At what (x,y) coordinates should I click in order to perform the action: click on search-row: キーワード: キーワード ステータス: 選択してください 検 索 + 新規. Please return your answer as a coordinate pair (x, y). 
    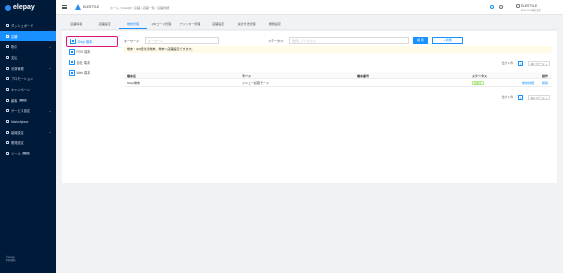
    Looking at the image, I should click on (338, 41).